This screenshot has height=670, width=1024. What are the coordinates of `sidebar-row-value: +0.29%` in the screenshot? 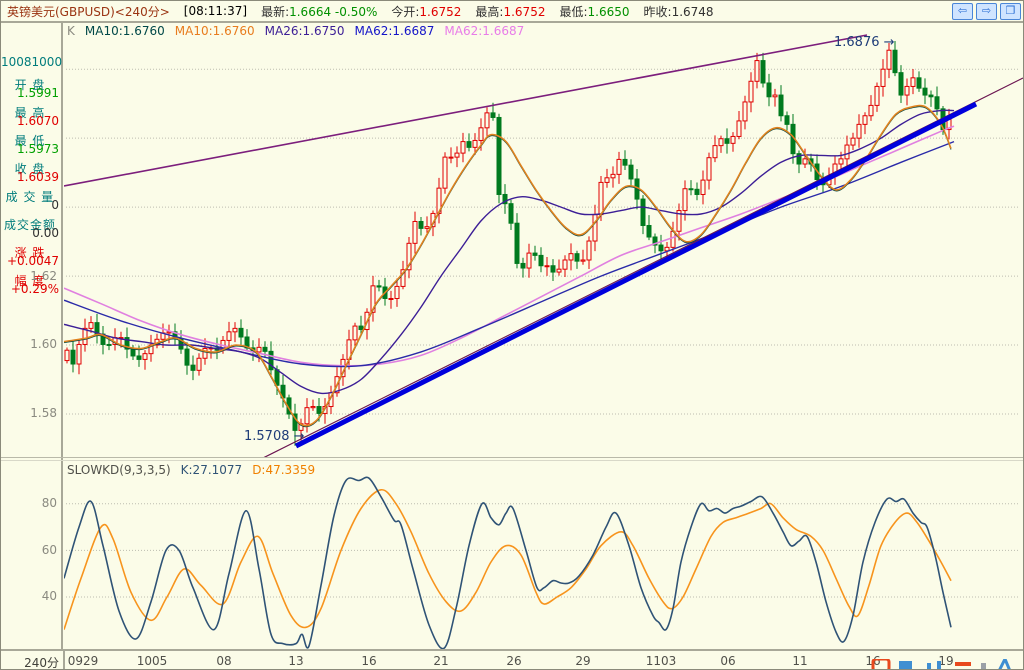 It's located at (34, 289).